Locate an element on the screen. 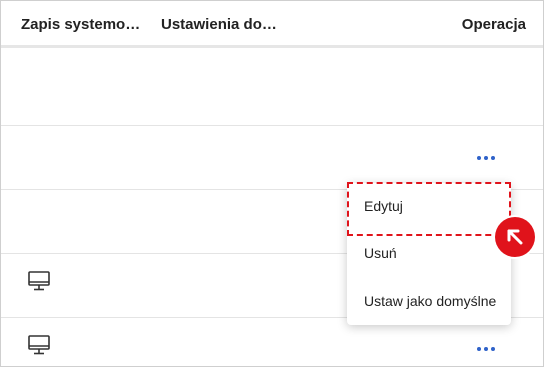  menu-item-delete: Usuń is located at coordinates (429, 253).